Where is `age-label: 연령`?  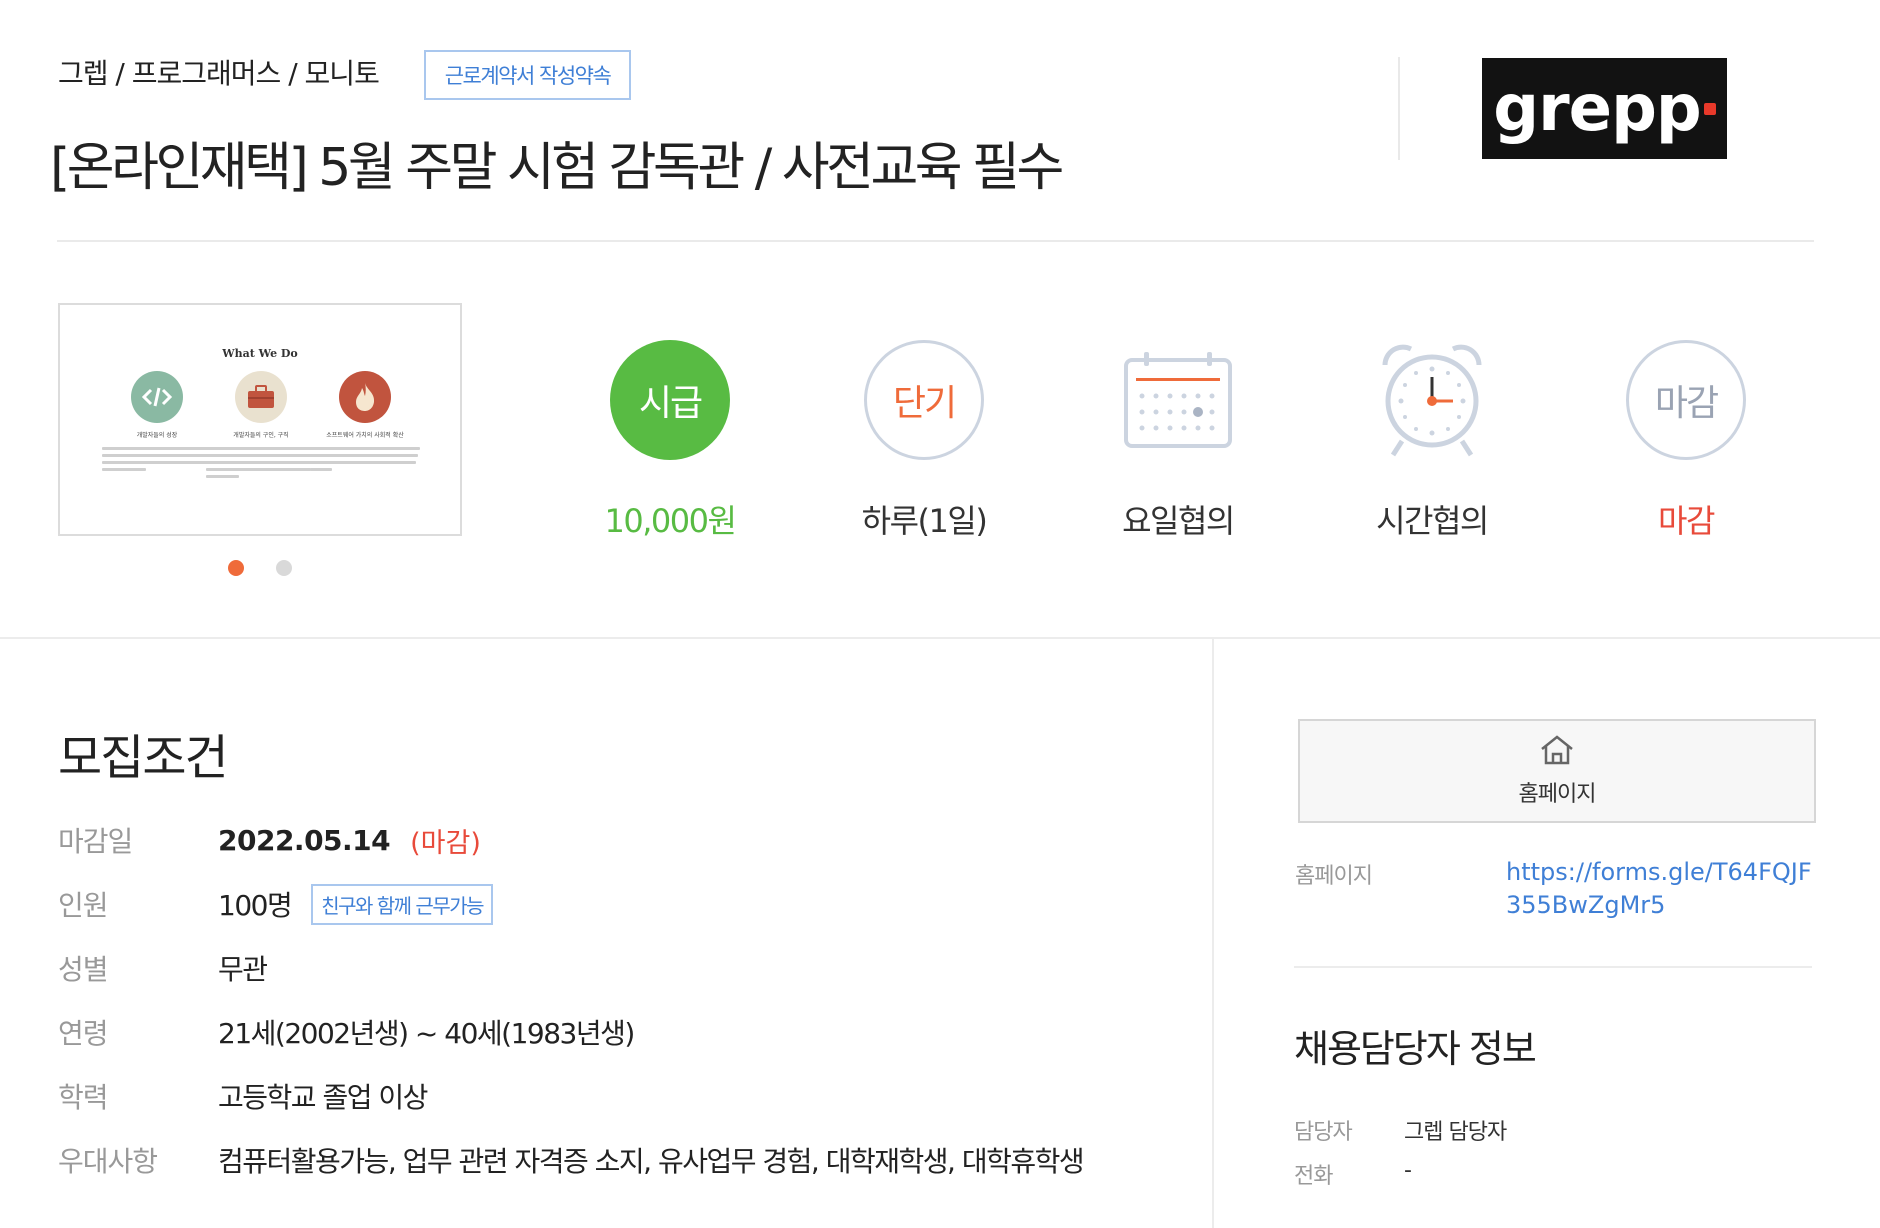 age-label: 연령 is located at coordinates (83, 1033).